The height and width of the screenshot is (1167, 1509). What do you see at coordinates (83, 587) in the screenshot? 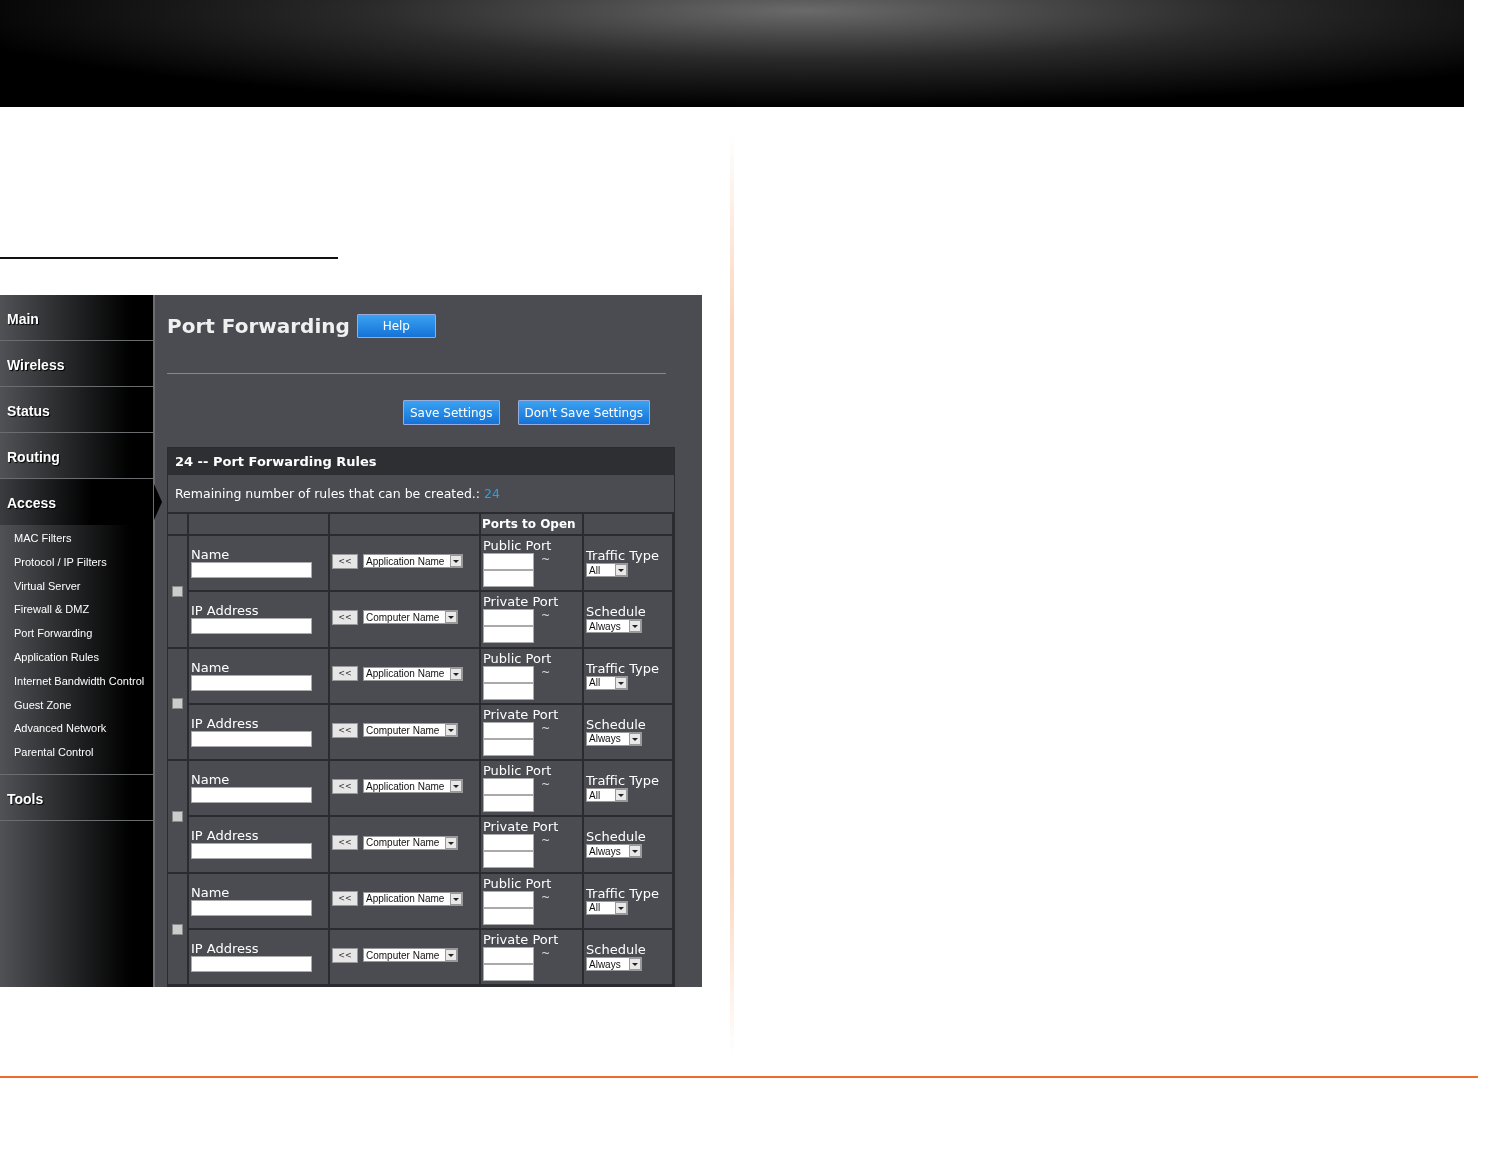
I see `nav-subitem: Virtual Server` at bounding box center [83, 587].